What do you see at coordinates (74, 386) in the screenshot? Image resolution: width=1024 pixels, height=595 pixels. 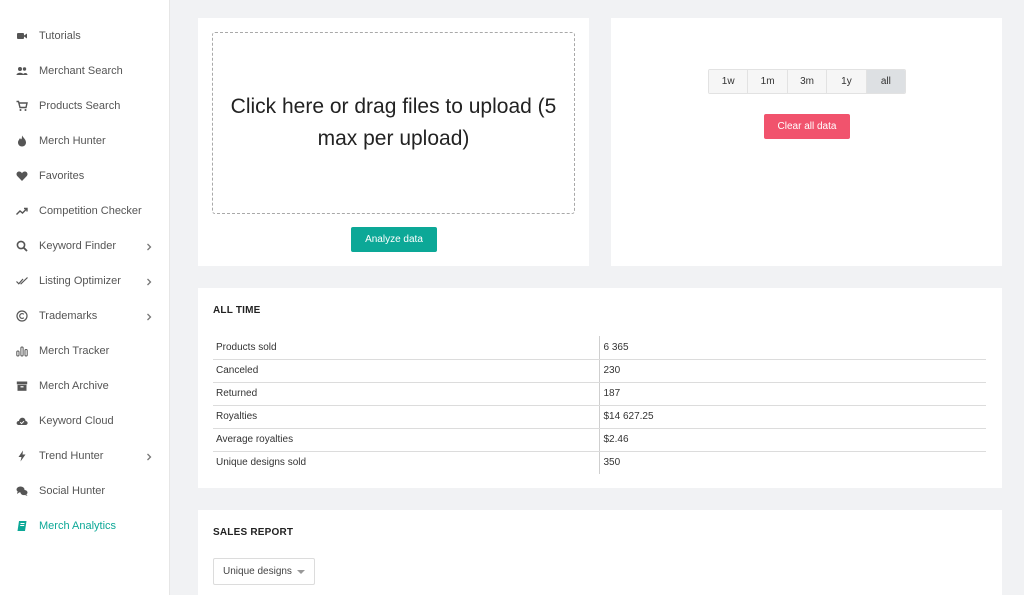 I see `sidebar-item-label: Merch Archive` at bounding box center [74, 386].